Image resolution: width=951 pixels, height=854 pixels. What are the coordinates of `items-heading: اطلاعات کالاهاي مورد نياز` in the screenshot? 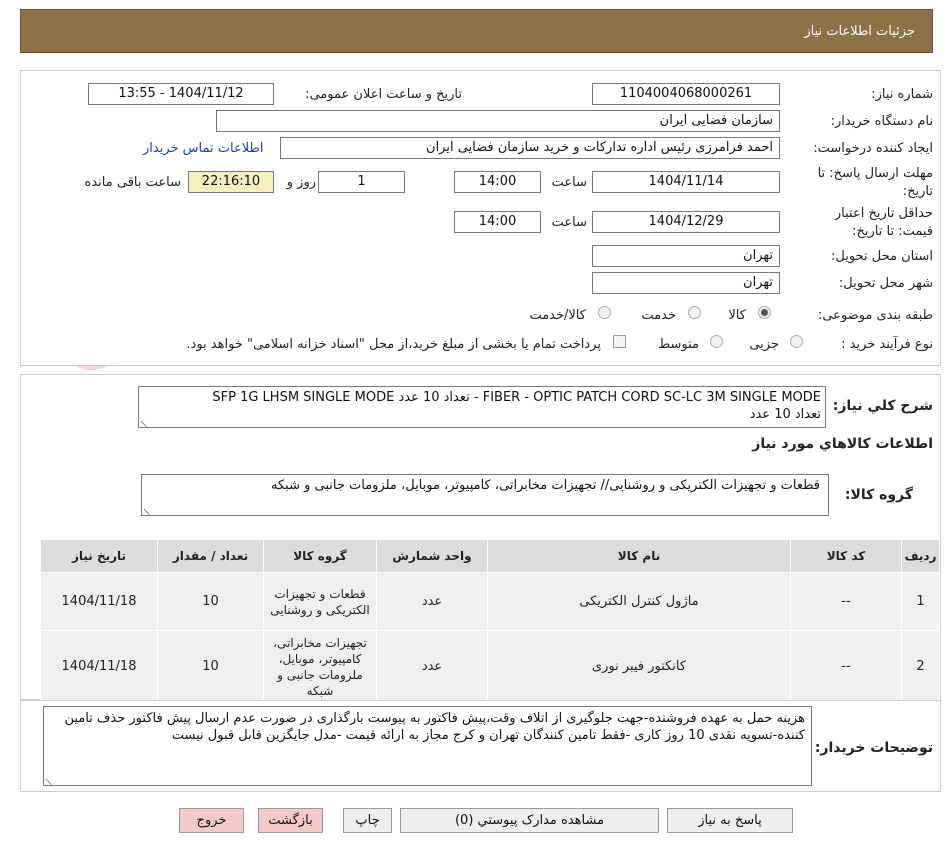 It's located at (842, 444).